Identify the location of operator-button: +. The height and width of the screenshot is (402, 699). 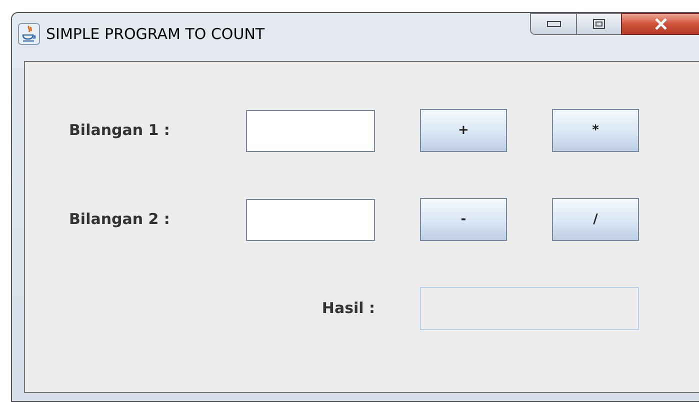
(463, 130).